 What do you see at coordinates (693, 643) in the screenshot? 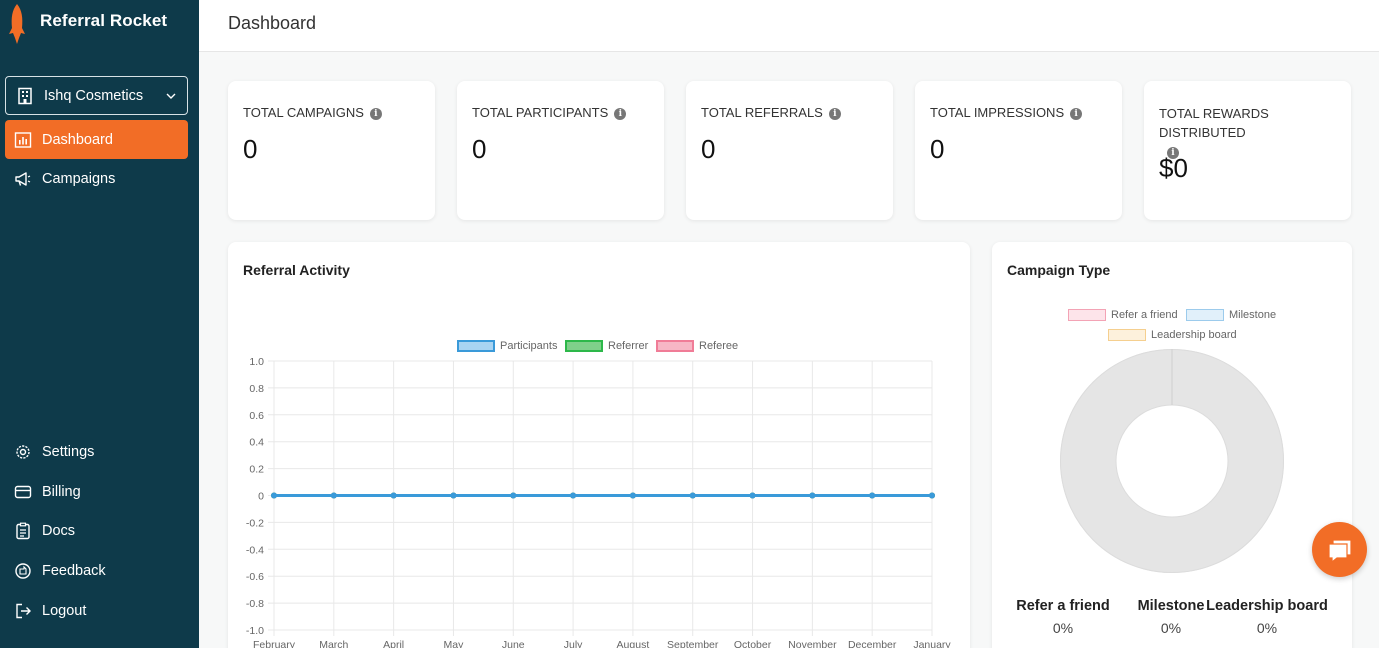
I see `x-tick-label: September` at bounding box center [693, 643].